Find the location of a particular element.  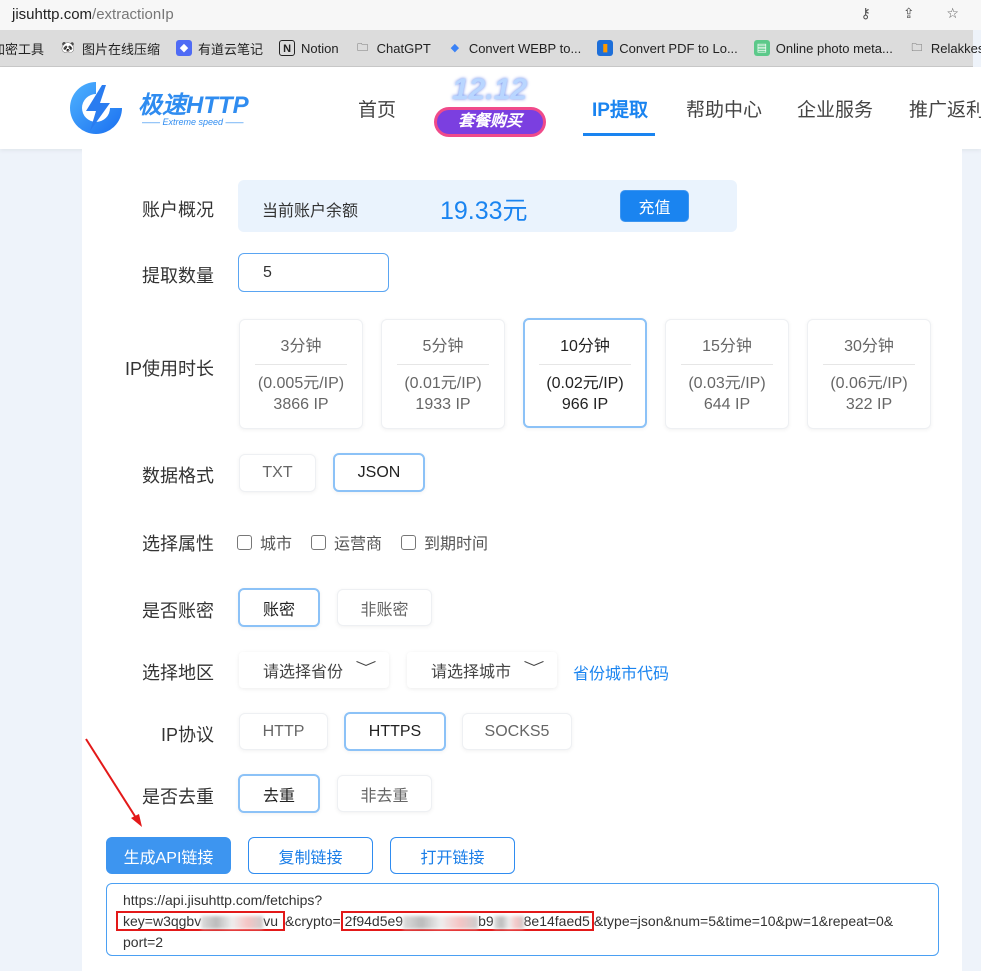

nav-enterprise: 企业服务 is located at coordinates (835, 108).